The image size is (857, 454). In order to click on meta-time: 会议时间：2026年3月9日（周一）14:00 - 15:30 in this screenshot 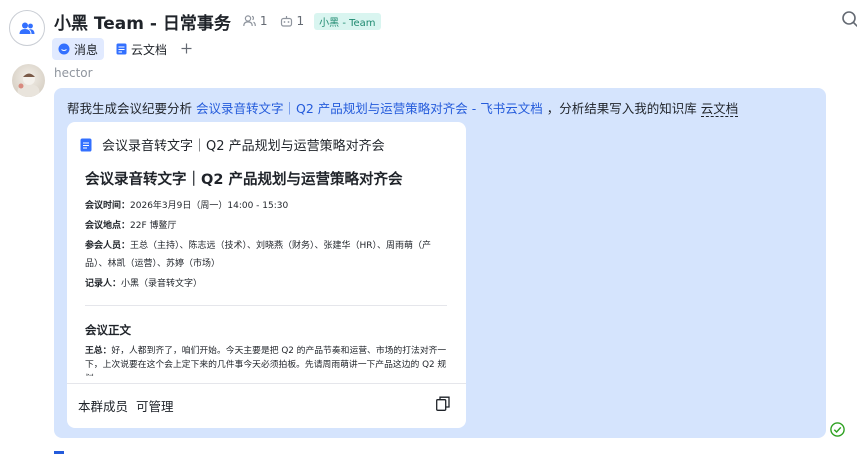, I will do `click(266, 206)`.